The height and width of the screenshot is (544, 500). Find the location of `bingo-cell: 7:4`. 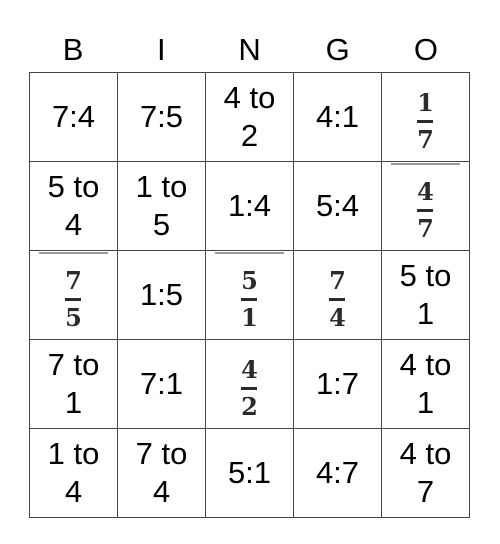

bingo-cell: 7:4 is located at coordinates (73, 117).